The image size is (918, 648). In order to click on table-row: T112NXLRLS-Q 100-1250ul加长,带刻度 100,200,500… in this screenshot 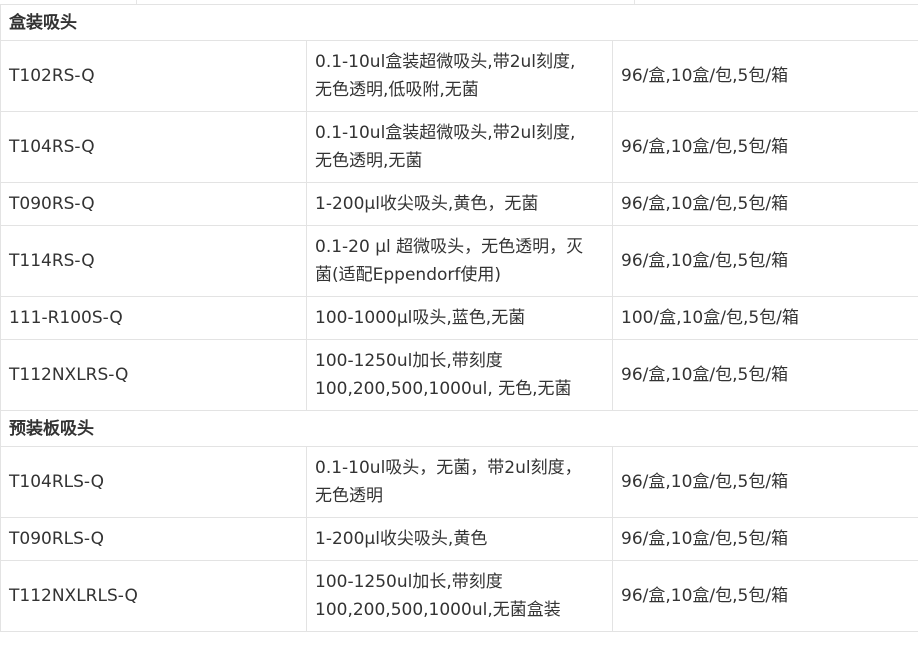, I will do `click(459, 596)`.